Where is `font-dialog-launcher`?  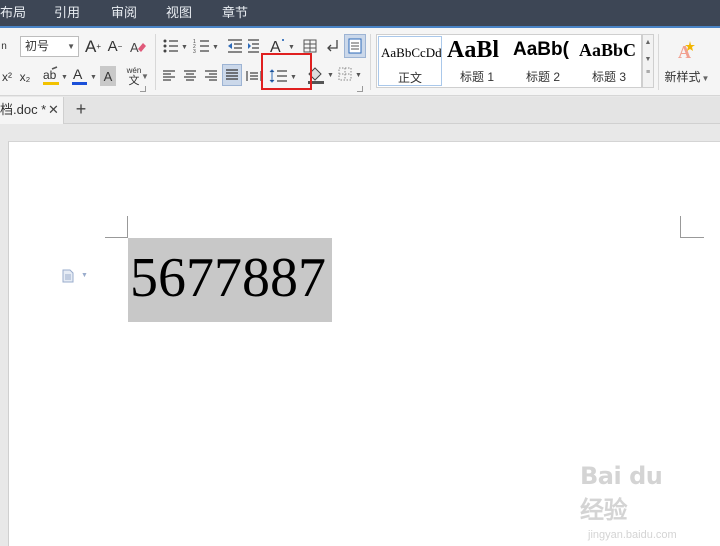
font-dialog-launcher is located at coordinates (143, 89).